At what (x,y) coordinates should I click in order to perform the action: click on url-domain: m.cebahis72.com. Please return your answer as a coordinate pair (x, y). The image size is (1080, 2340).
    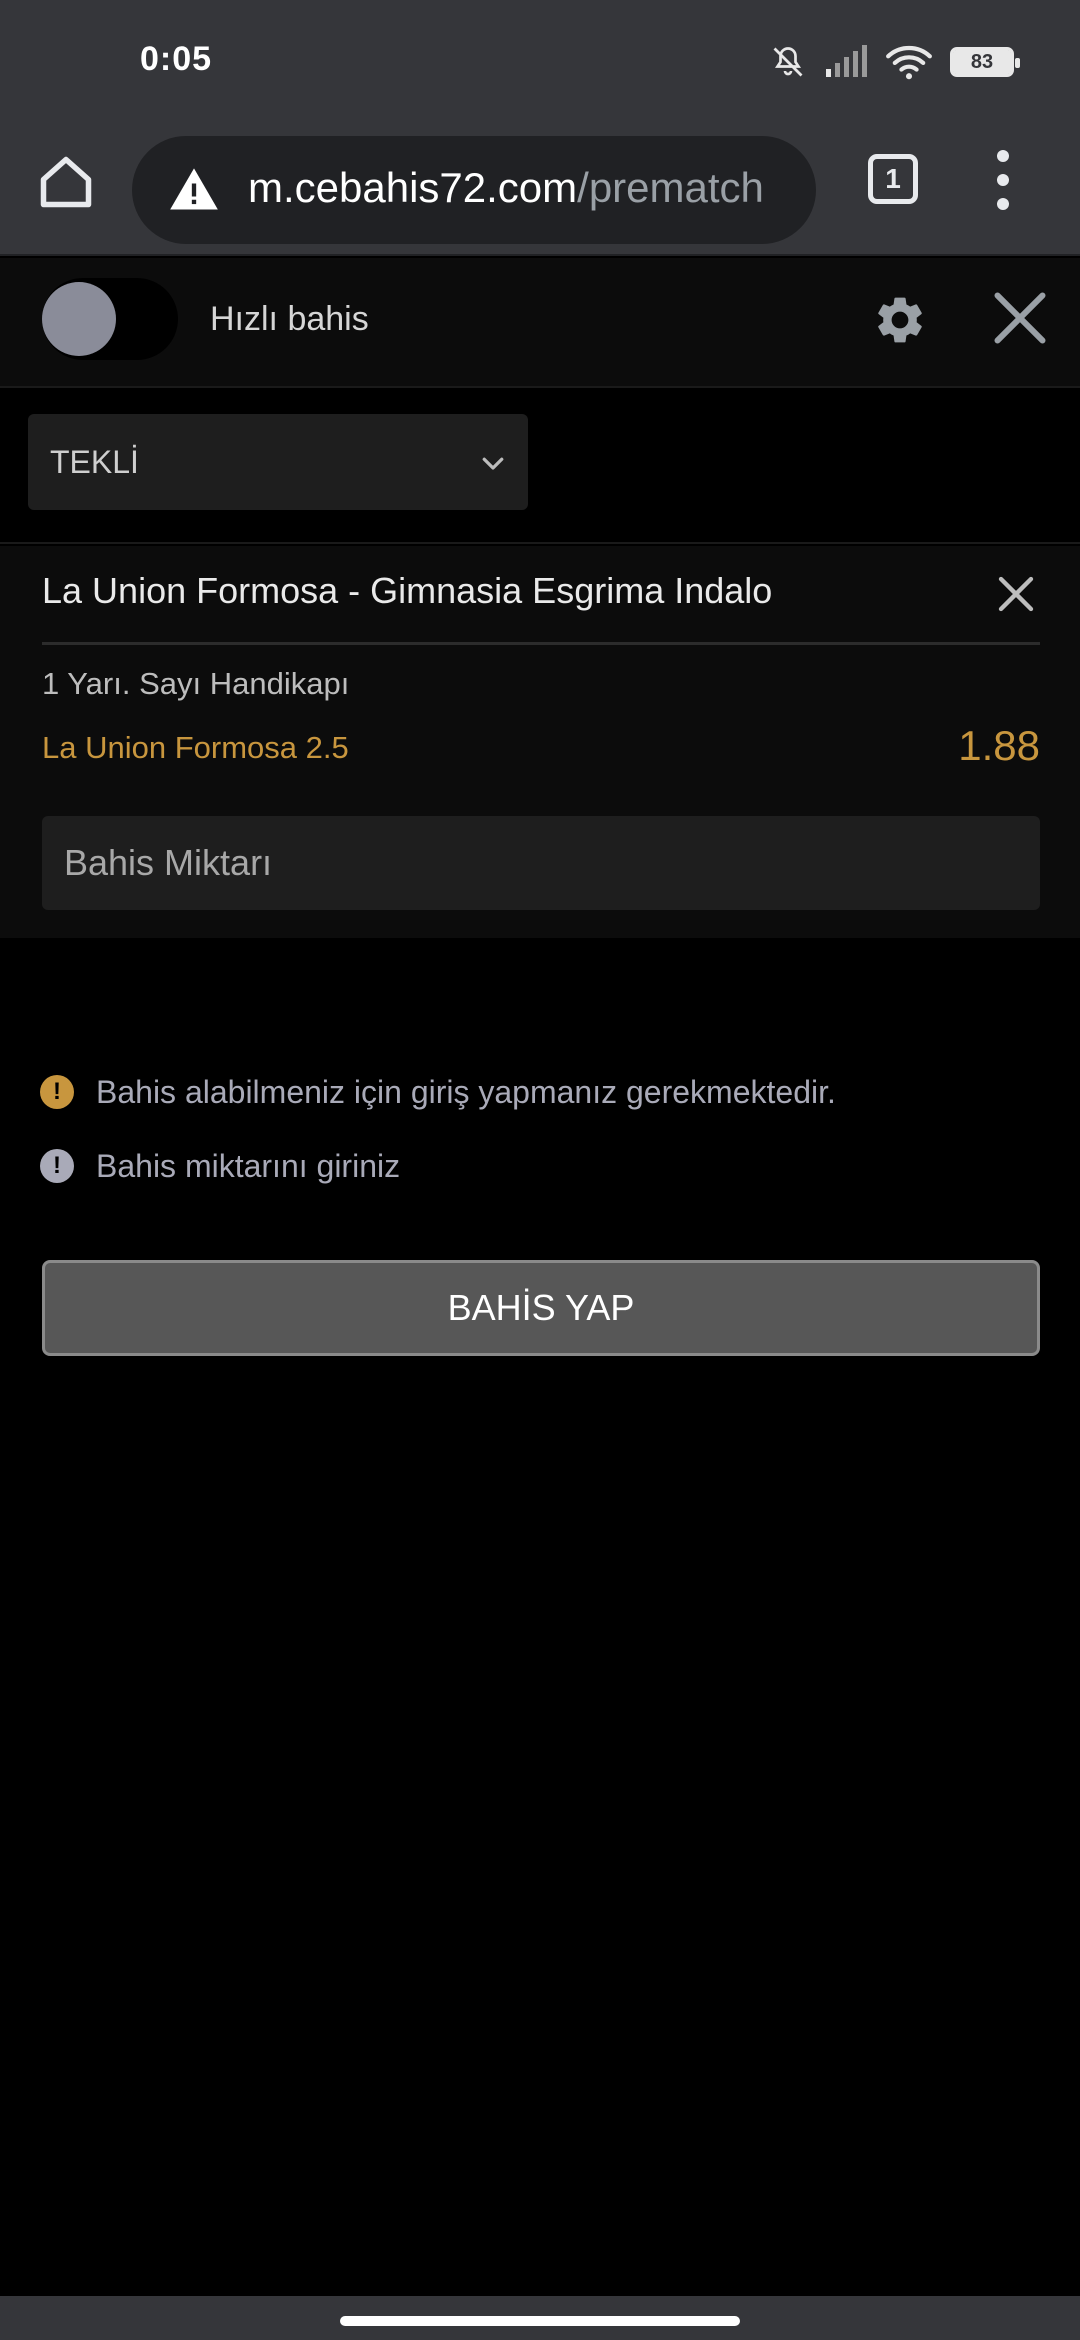
    Looking at the image, I should click on (413, 187).